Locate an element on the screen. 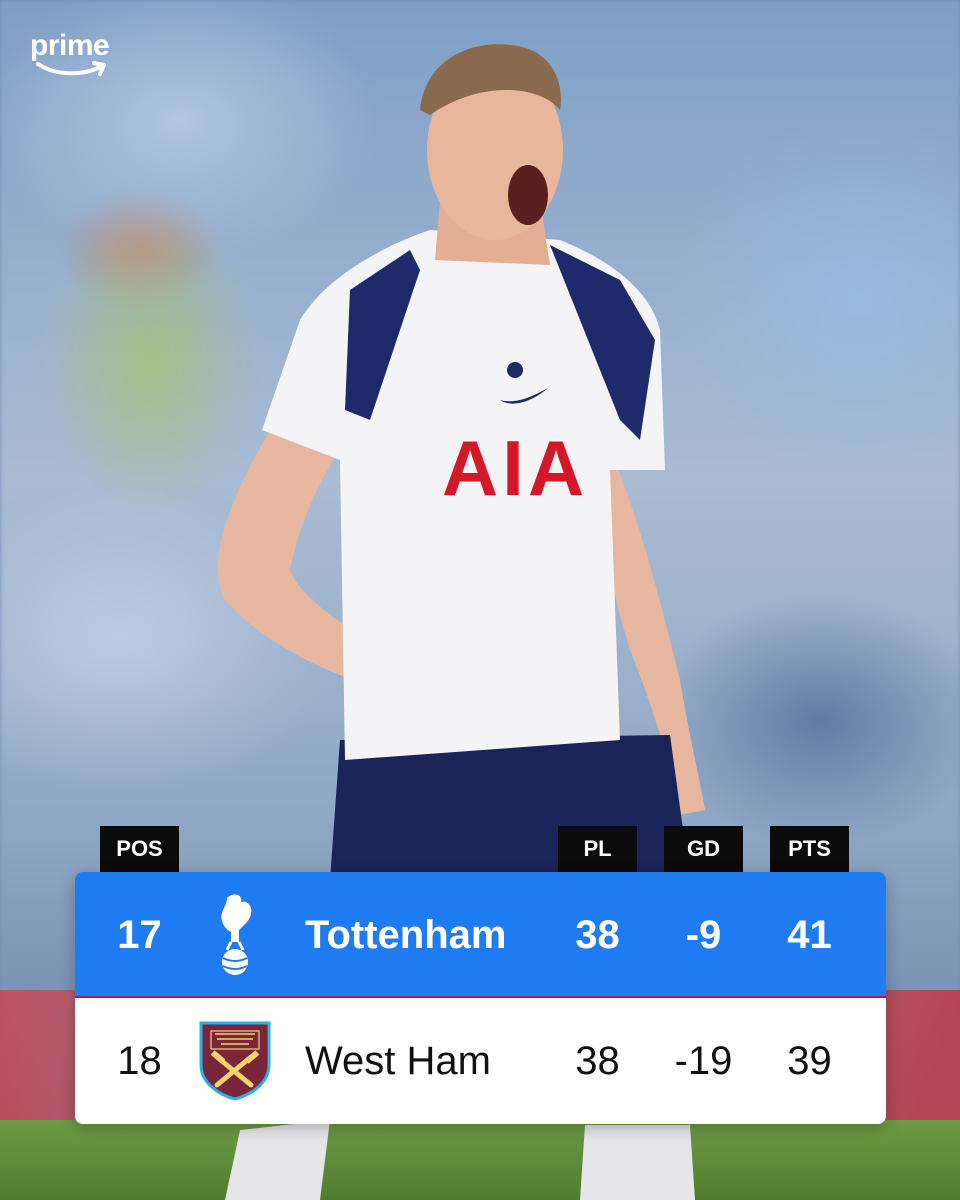 Image resolution: width=960 pixels, height=1200 pixels. row-goal-difference: -9 is located at coordinates (703, 934).